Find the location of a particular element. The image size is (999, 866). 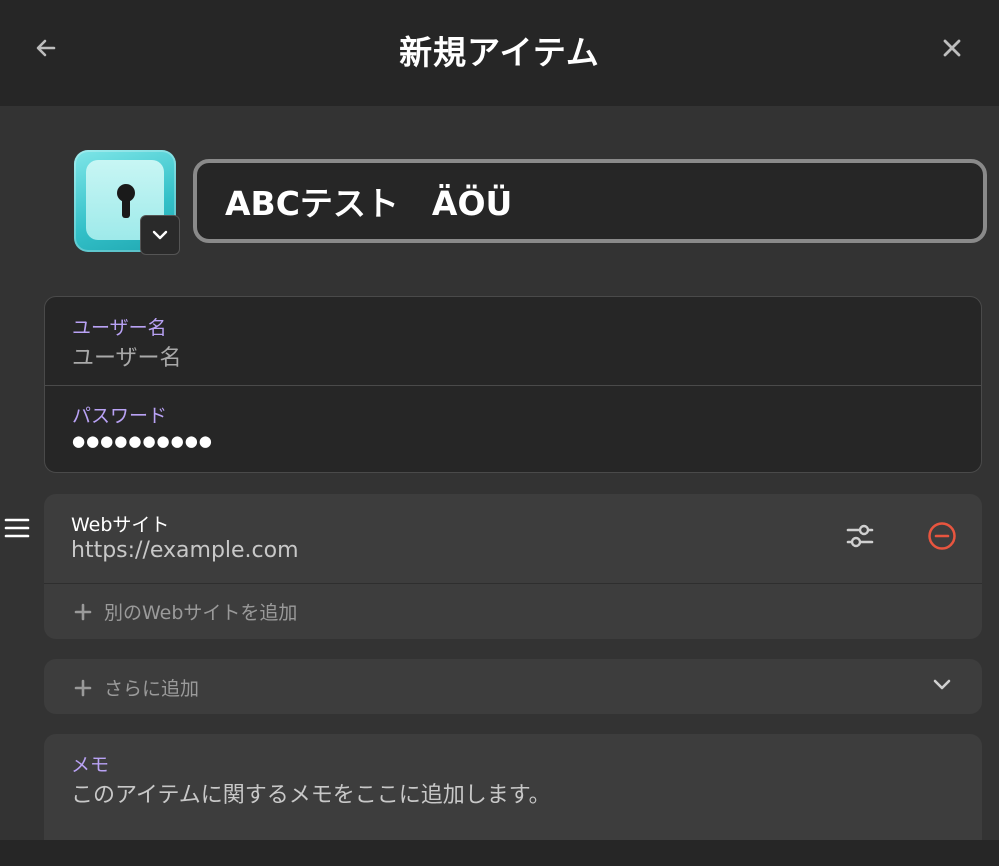

username-field: ユーザー名 ユーザー名 is located at coordinates (513, 341).